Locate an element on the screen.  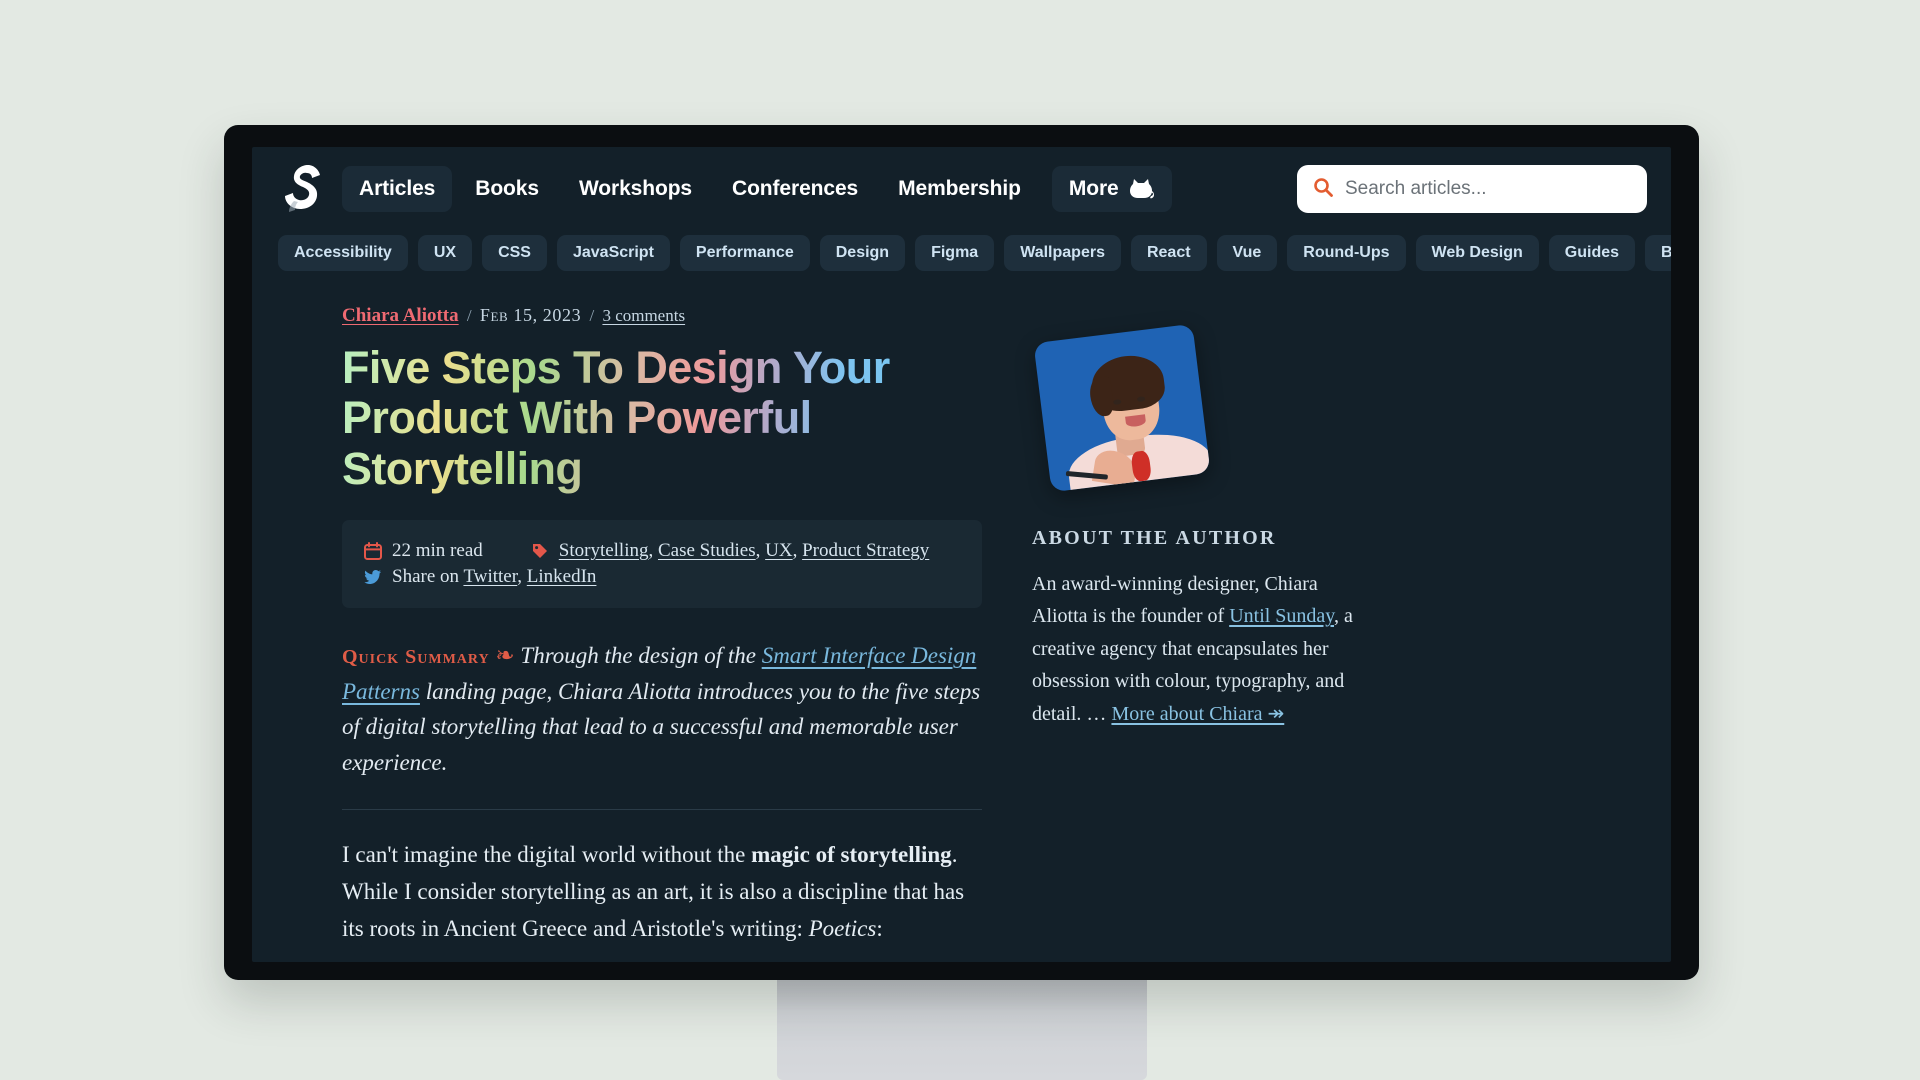
share-text: Share on Twitter, LinkedIn is located at coordinates (494, 577).